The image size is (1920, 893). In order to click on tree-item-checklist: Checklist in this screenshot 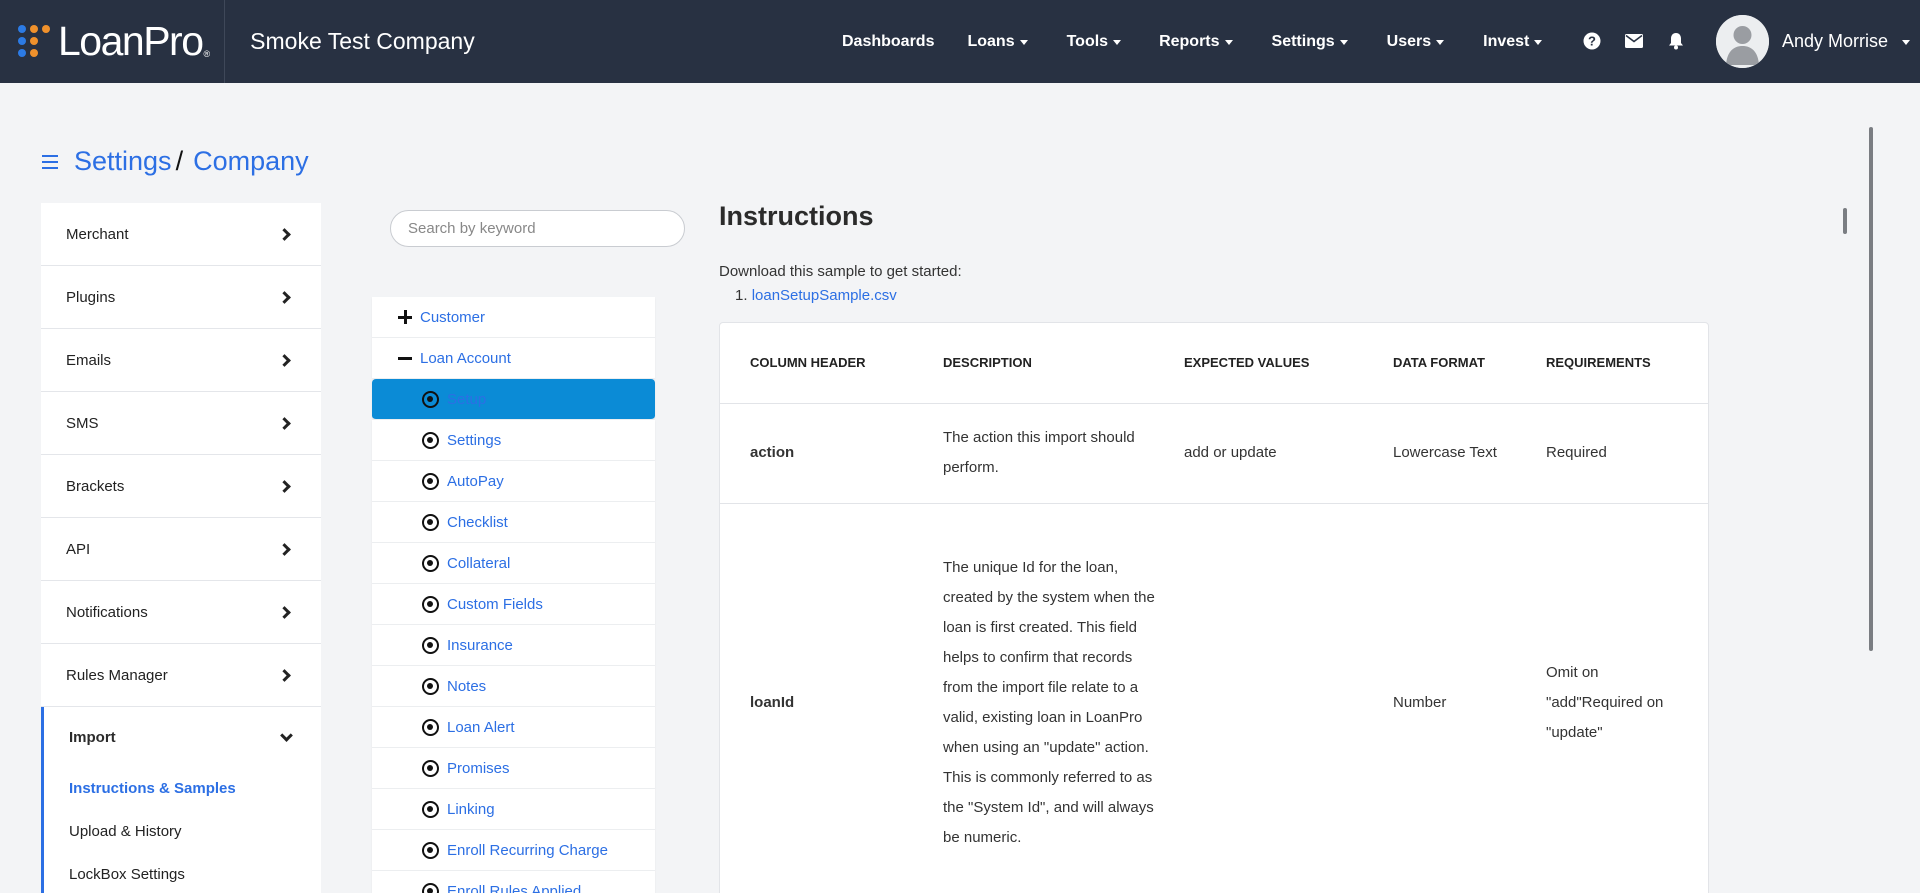, I will do `click(513, 522)`.